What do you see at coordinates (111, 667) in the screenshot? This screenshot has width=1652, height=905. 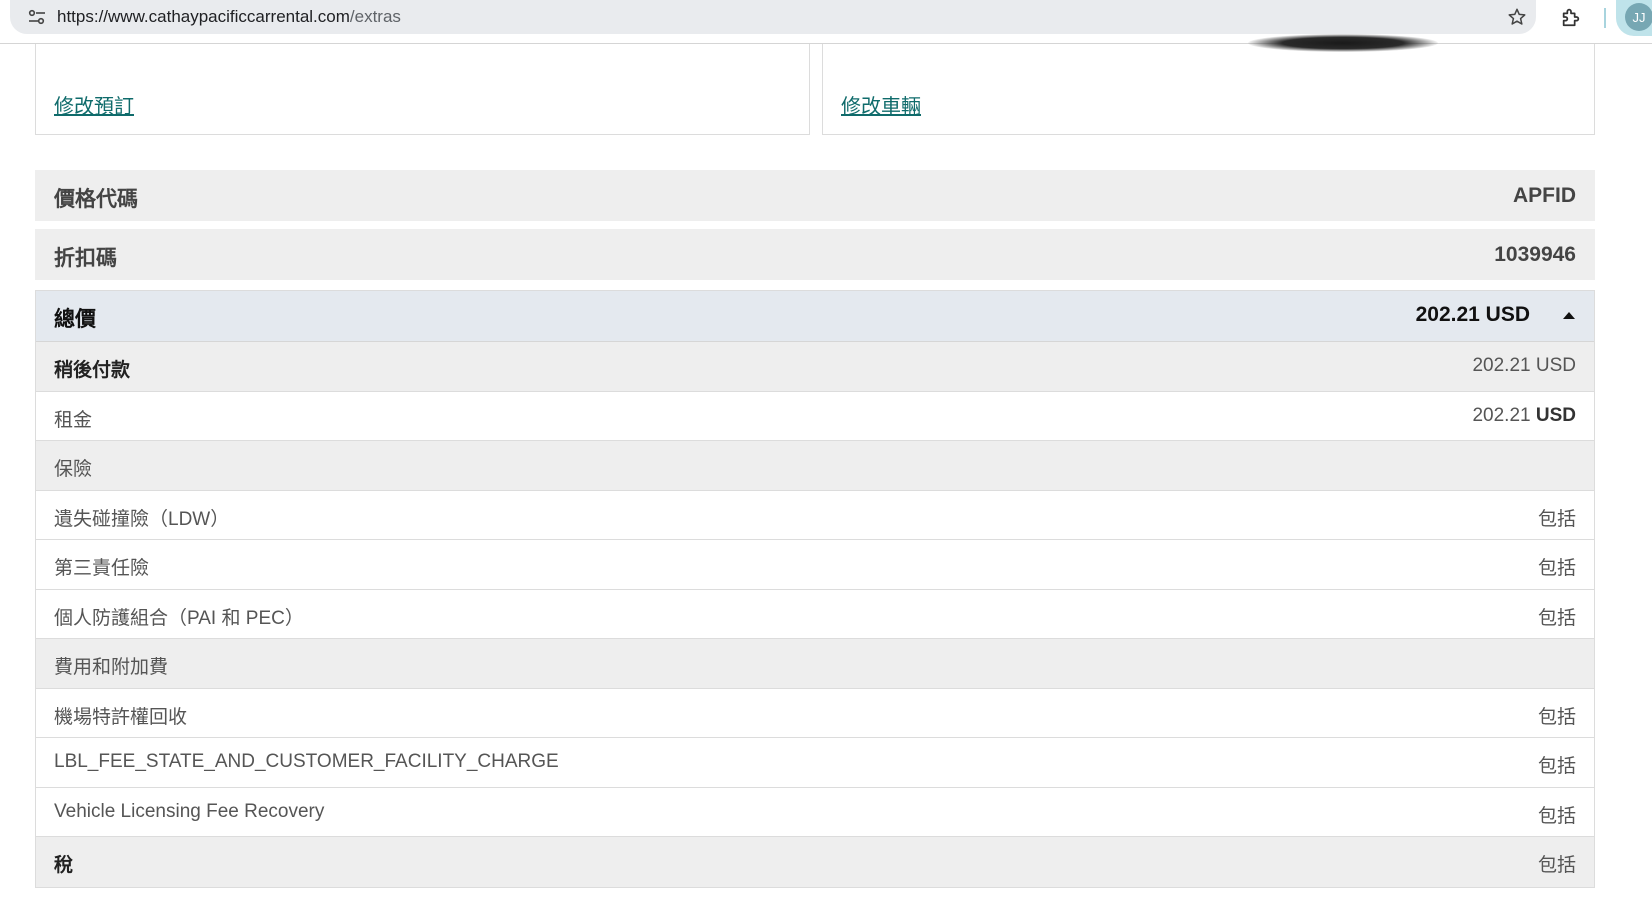 I see `fees-section-label: 費用和附加費` at bounding box center [111, 667].